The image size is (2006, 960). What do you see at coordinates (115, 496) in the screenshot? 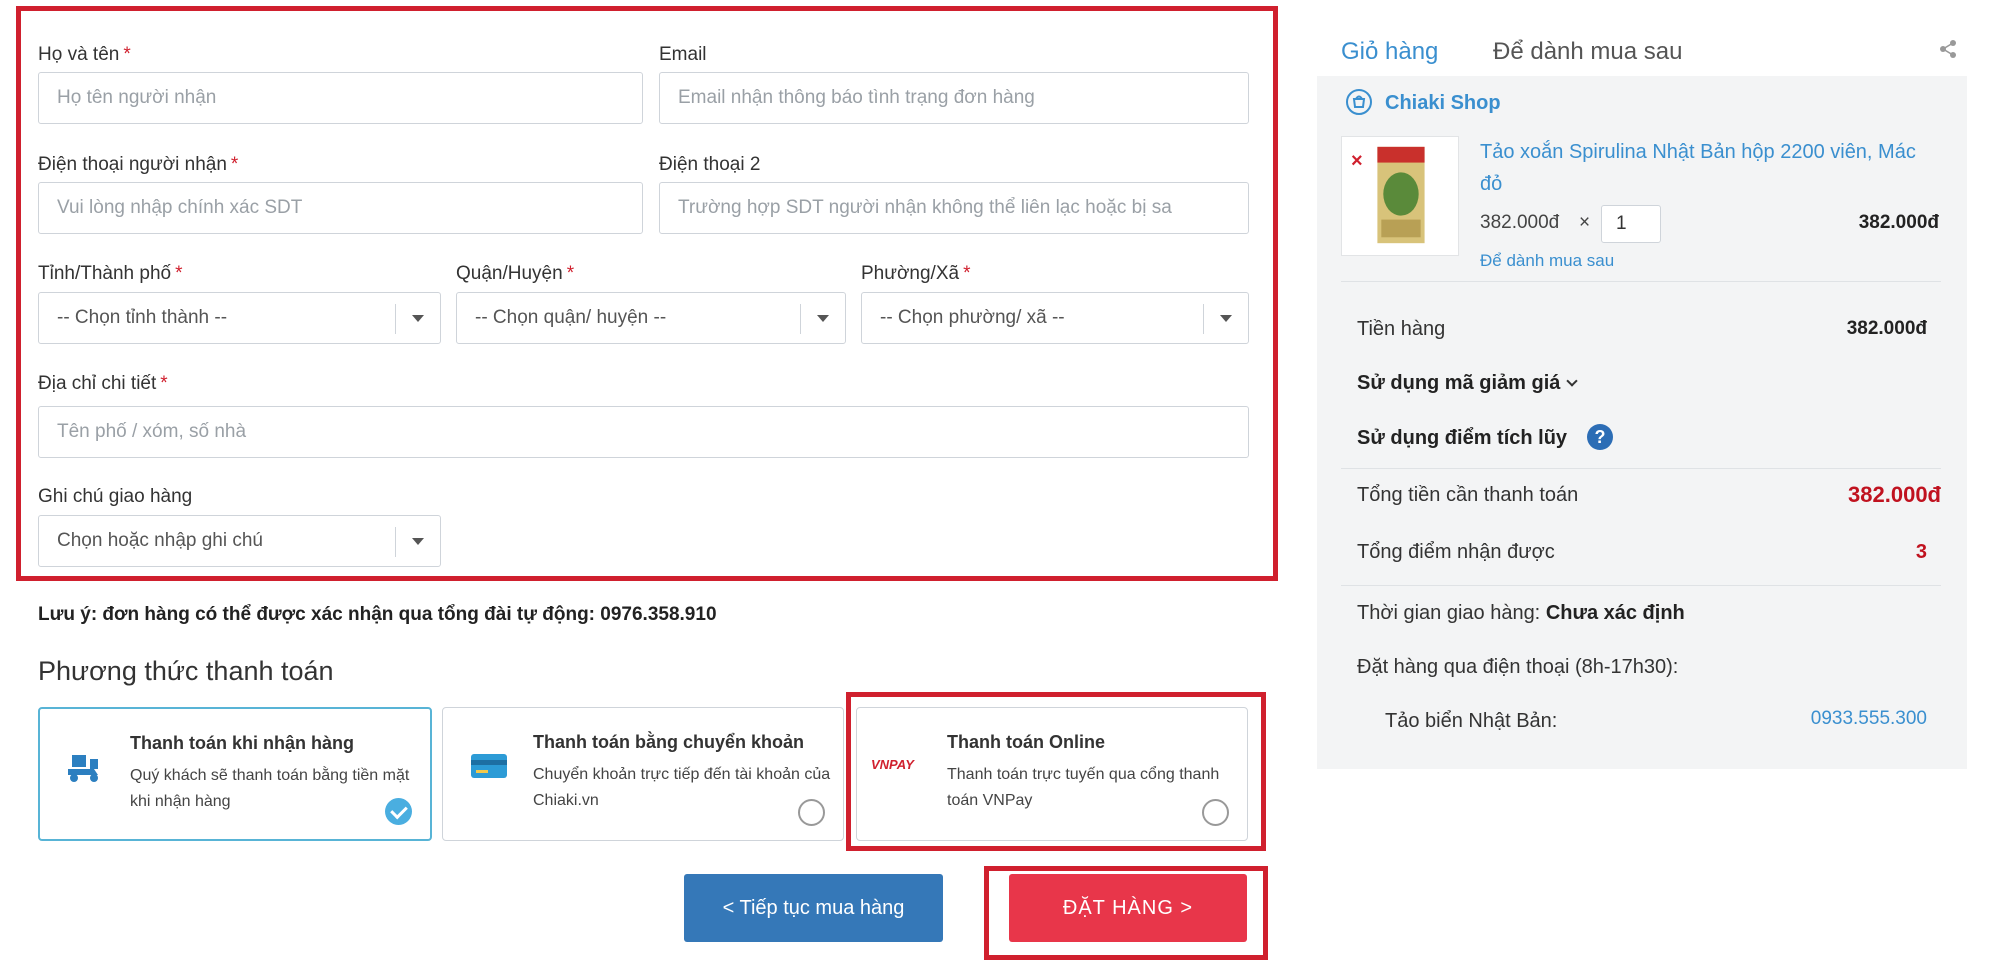
I see `delivery-note-label: Ghi chú giao hàng` at bounding box center [115, 496].